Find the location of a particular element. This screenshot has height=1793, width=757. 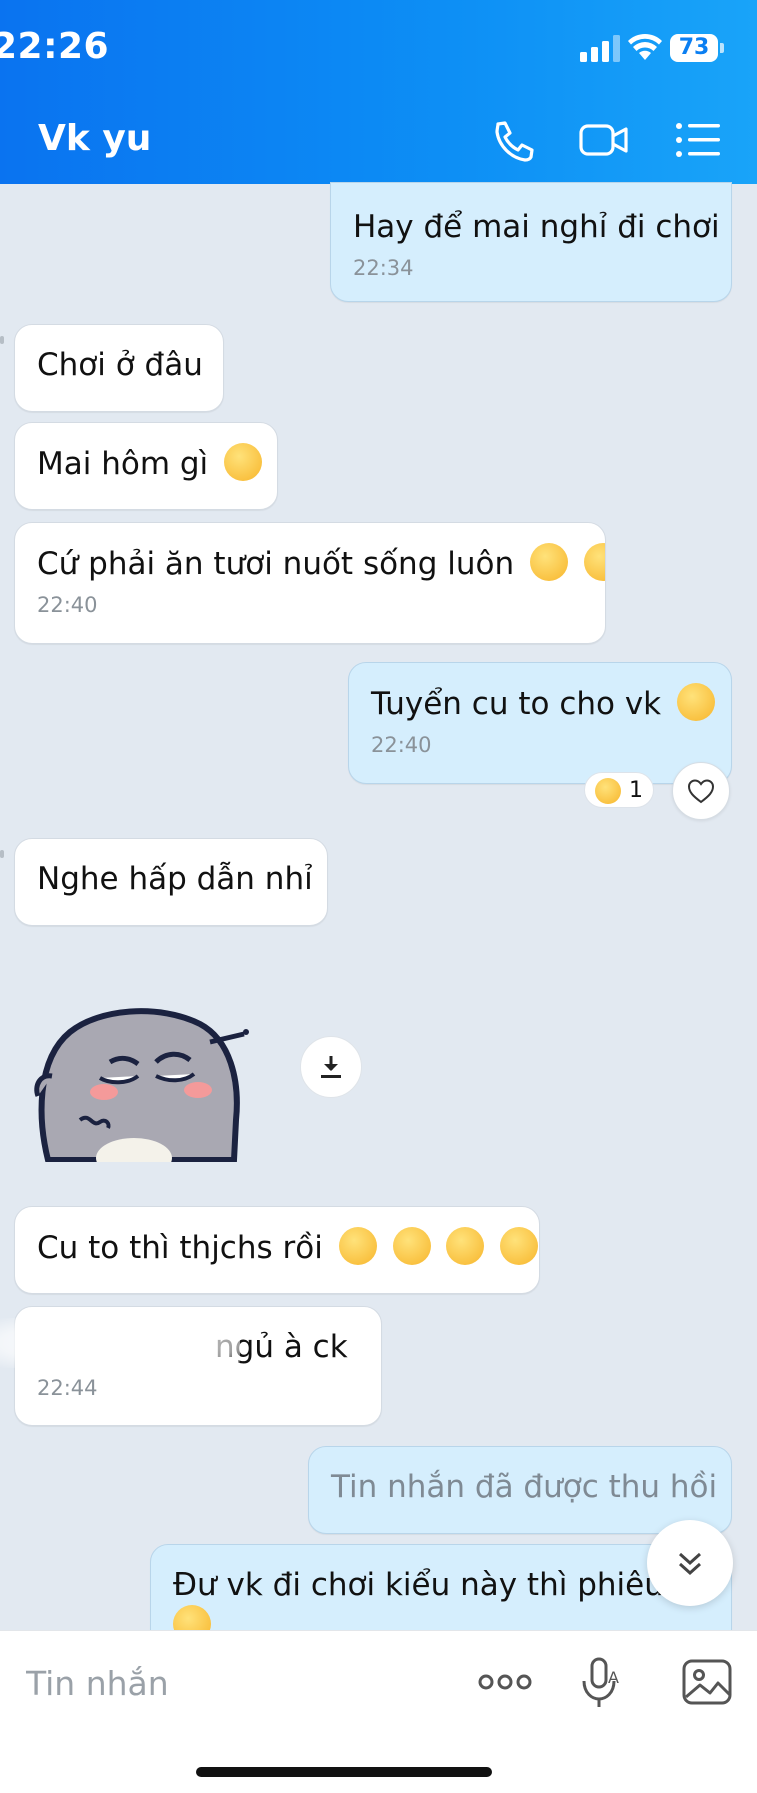

surprised-face-emoji is located at coordinates (608, 791).